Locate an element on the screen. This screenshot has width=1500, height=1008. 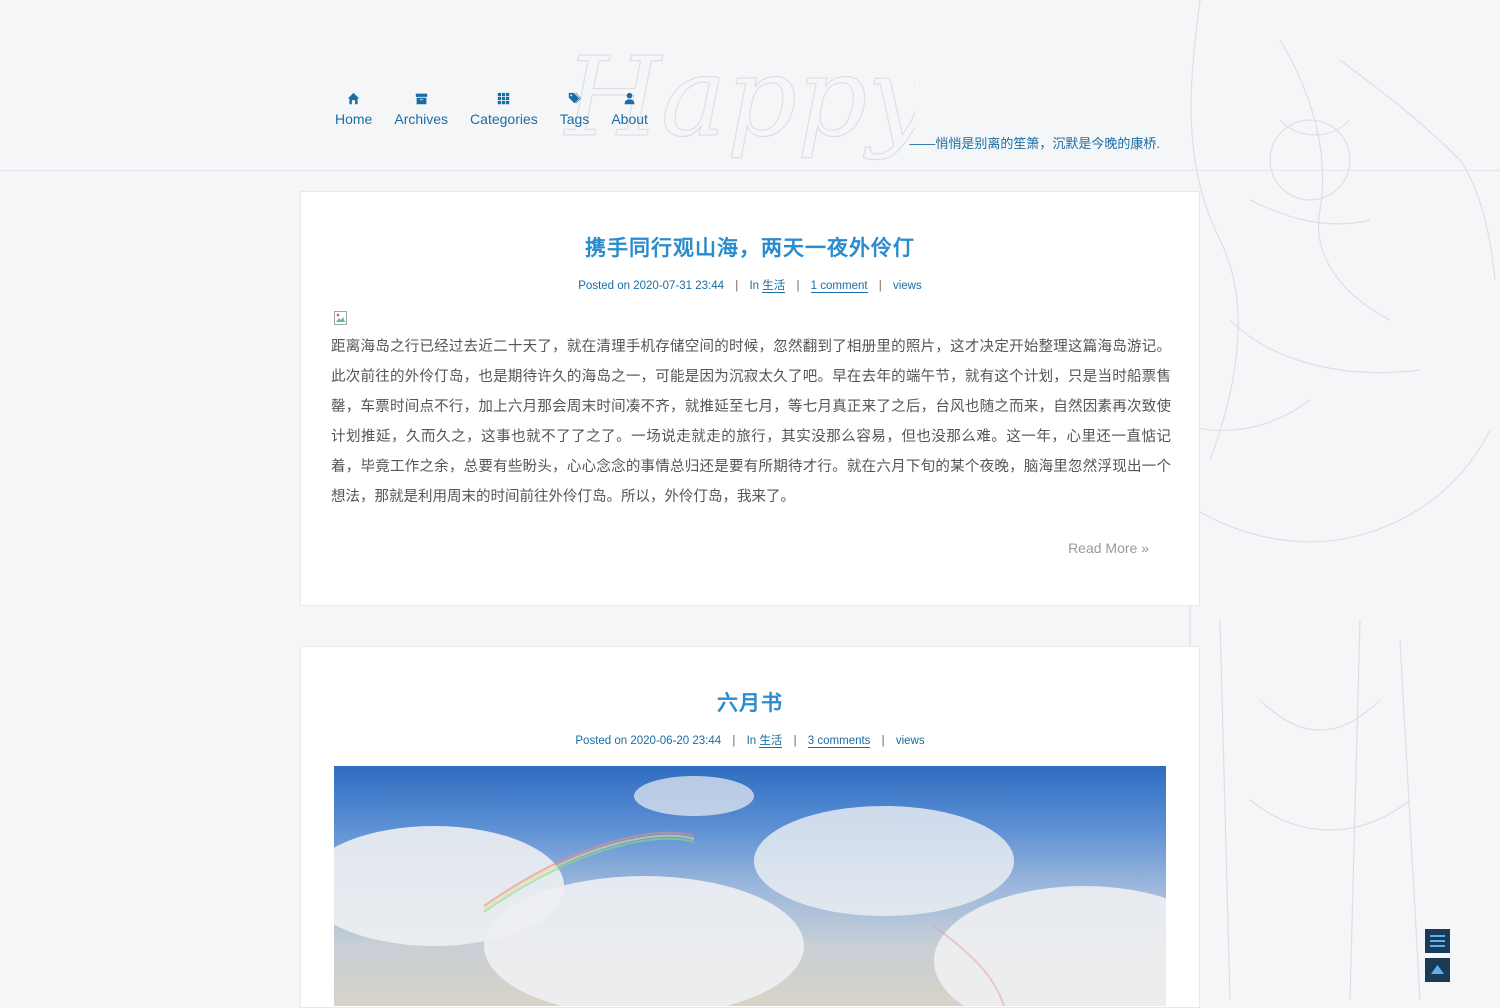
th-icon is located at coordinates (504, 98).